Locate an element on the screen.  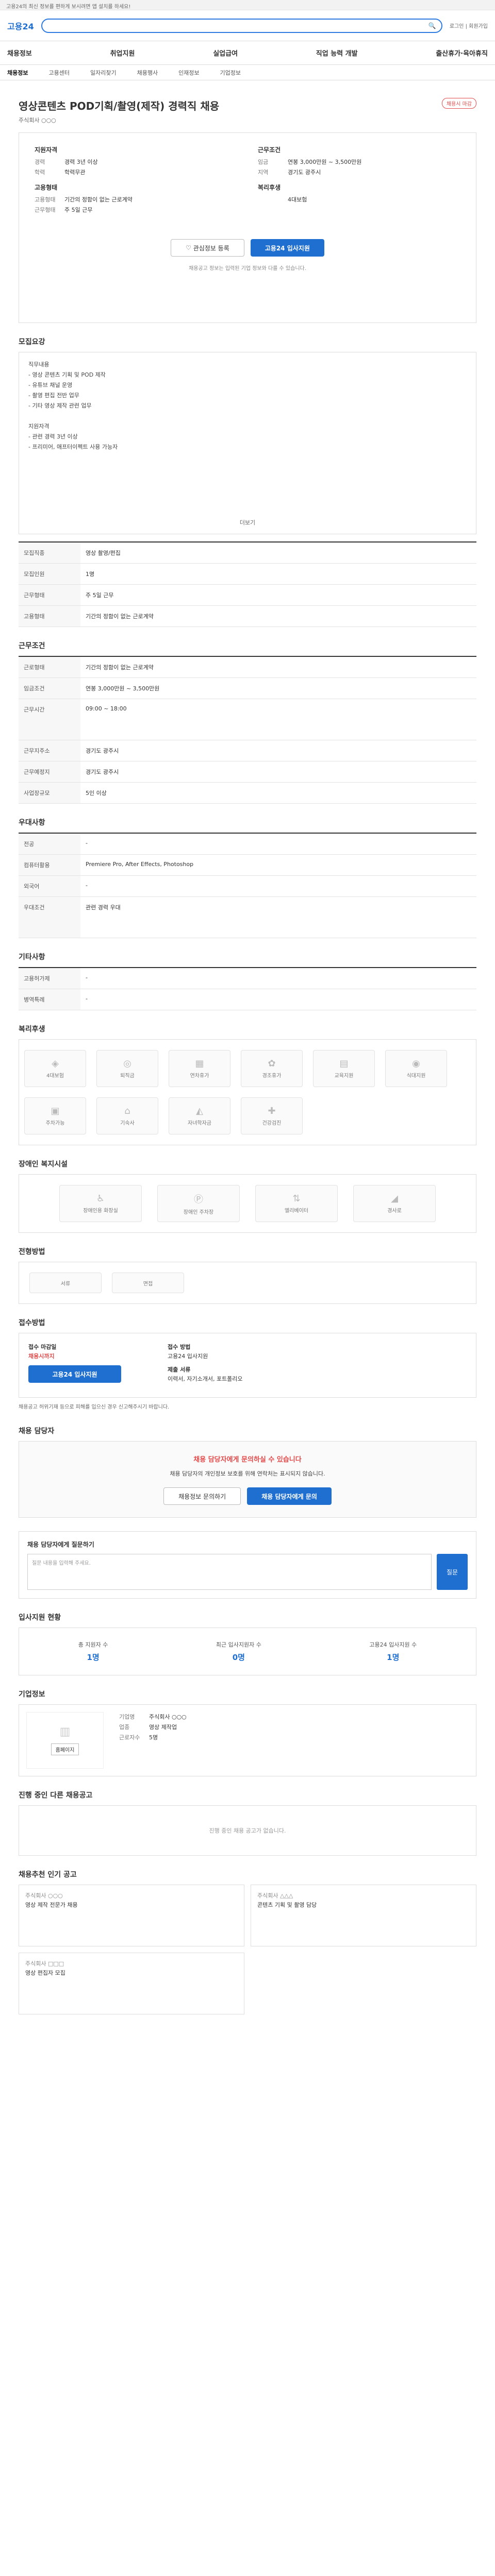
search-icon: 🔍 is located at coordinates (432, 25).